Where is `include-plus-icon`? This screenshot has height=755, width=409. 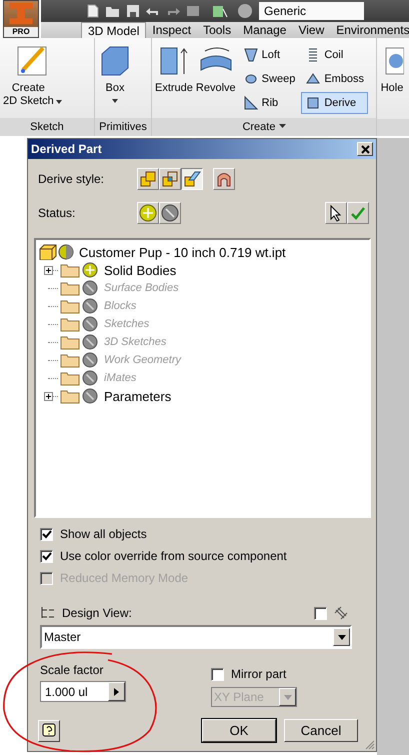
include-plus-icon is located at coordinates (90, 270).